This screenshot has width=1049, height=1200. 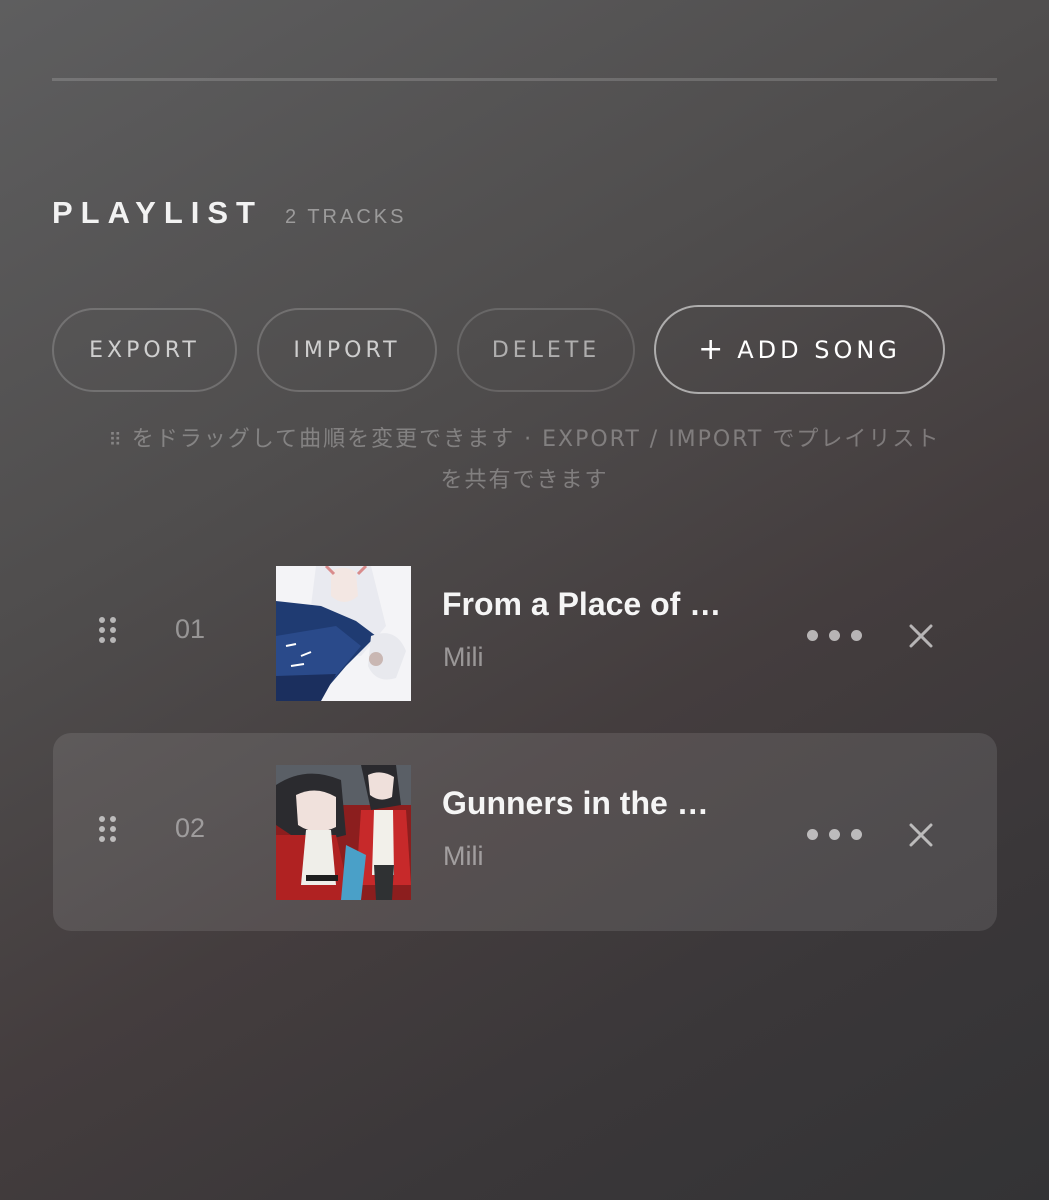 What do you see at coordinates (144, 350) in the screenshot?
I see `export-button: EXPORT` at bounding box center [144, 350].